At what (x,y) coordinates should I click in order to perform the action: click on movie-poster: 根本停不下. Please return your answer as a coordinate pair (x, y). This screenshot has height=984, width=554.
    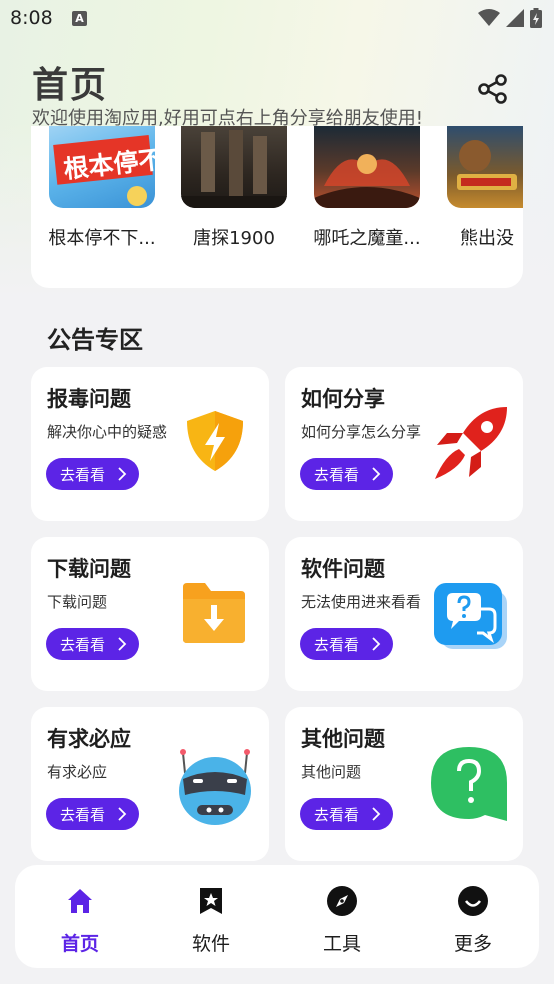
    Looking at the image, I should click on (102, 167).